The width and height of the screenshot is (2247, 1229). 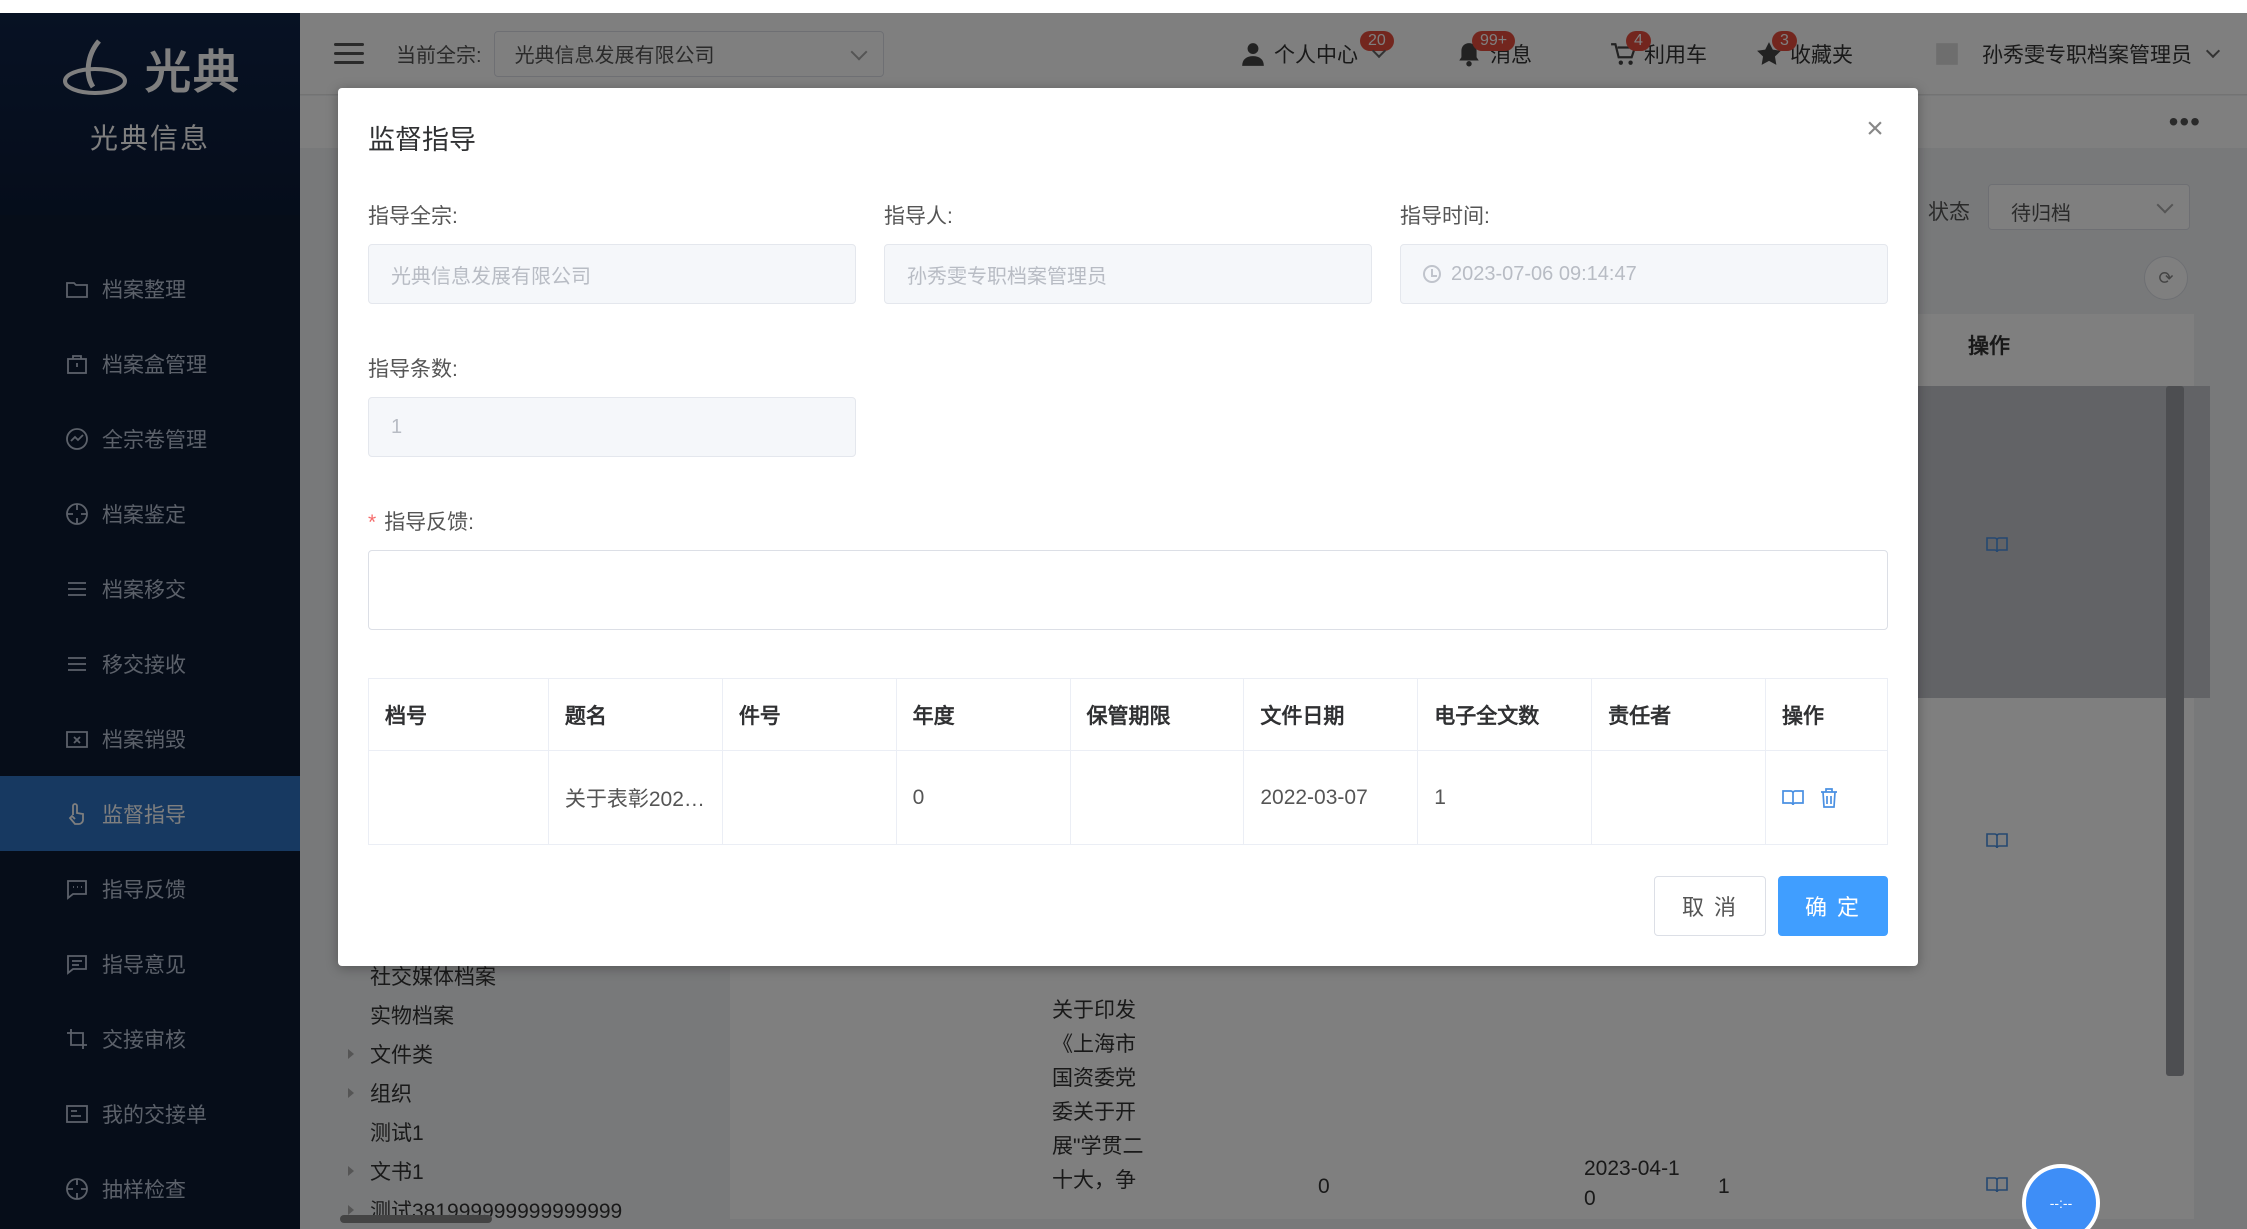 I want to click on column-header: 保管期限, so click(x=1157, y=714).